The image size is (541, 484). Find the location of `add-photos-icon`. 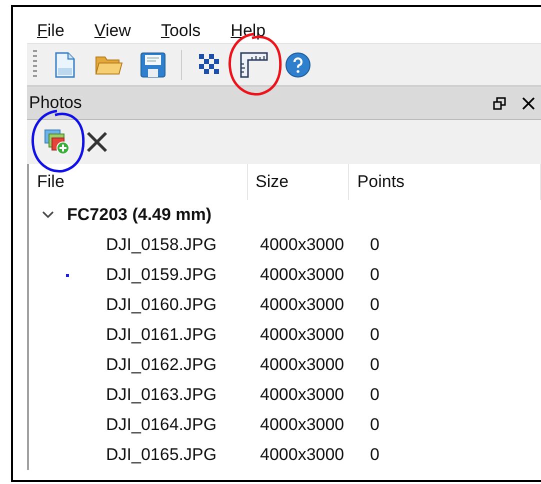

add-photos-icon is located at coordinates (57, 142).